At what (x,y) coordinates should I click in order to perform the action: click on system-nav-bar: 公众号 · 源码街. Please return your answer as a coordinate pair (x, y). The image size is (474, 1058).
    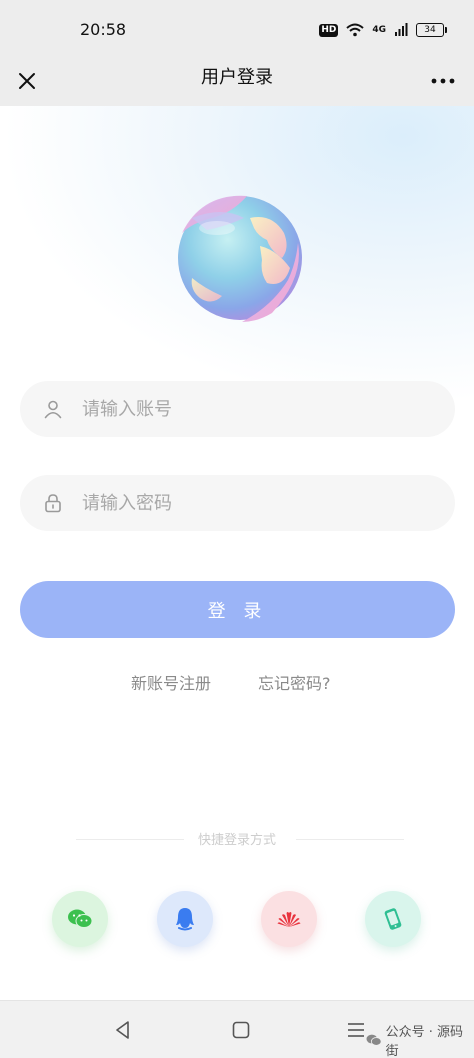
    Looking at the image, I should click on (237, 1029).